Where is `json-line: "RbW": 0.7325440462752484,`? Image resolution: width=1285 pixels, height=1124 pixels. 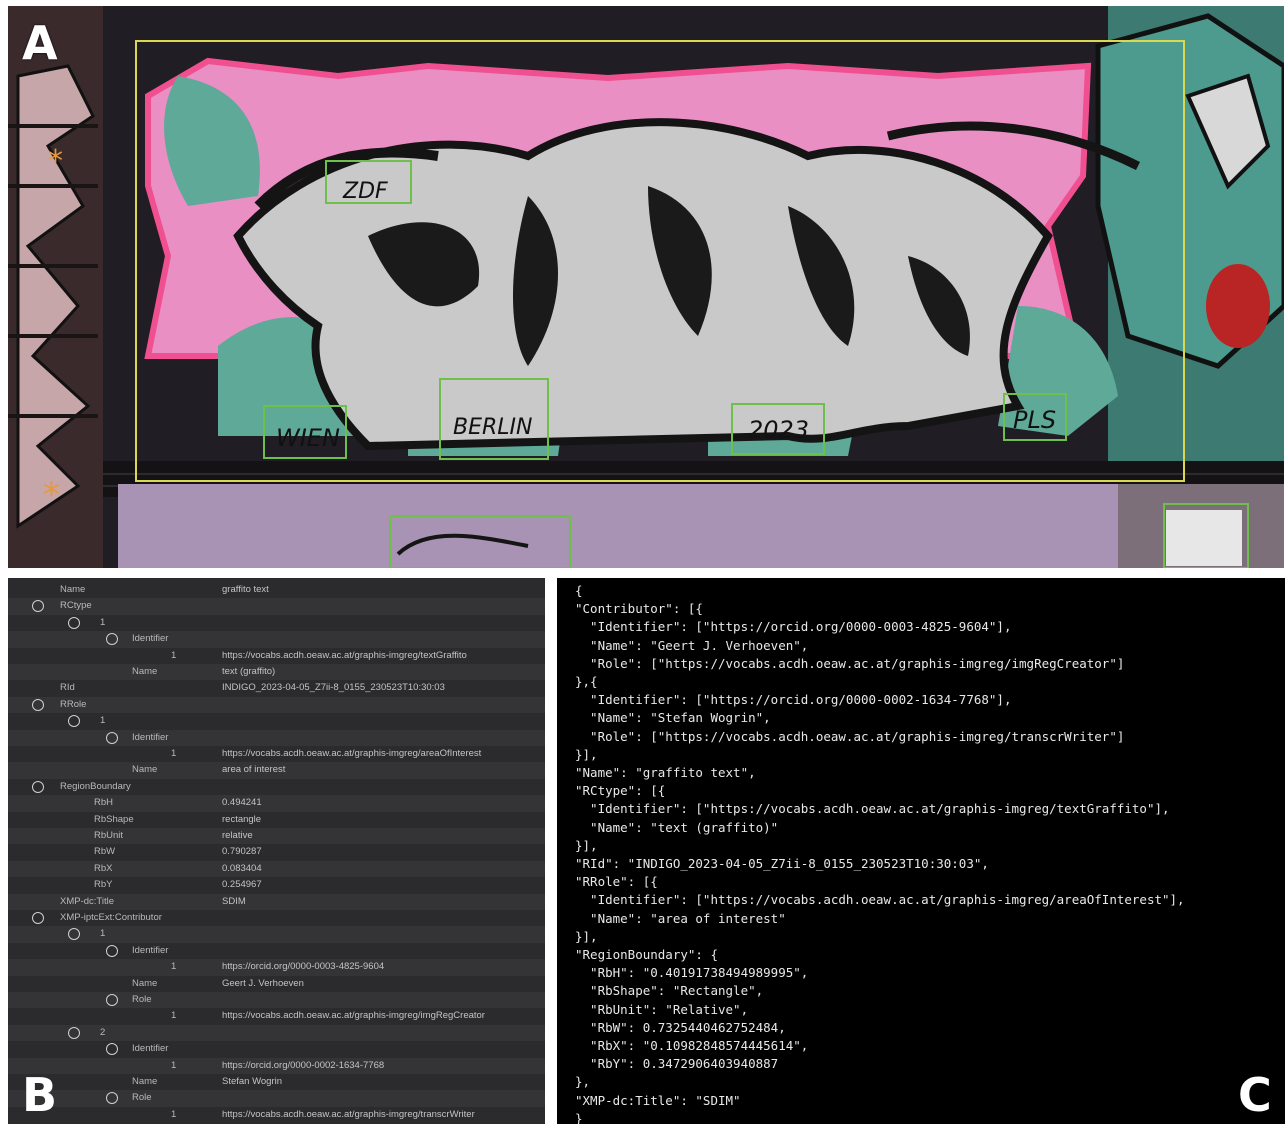 json-line: "RbW": 0.7325440462752484, is located at coordinates (680, 1027).